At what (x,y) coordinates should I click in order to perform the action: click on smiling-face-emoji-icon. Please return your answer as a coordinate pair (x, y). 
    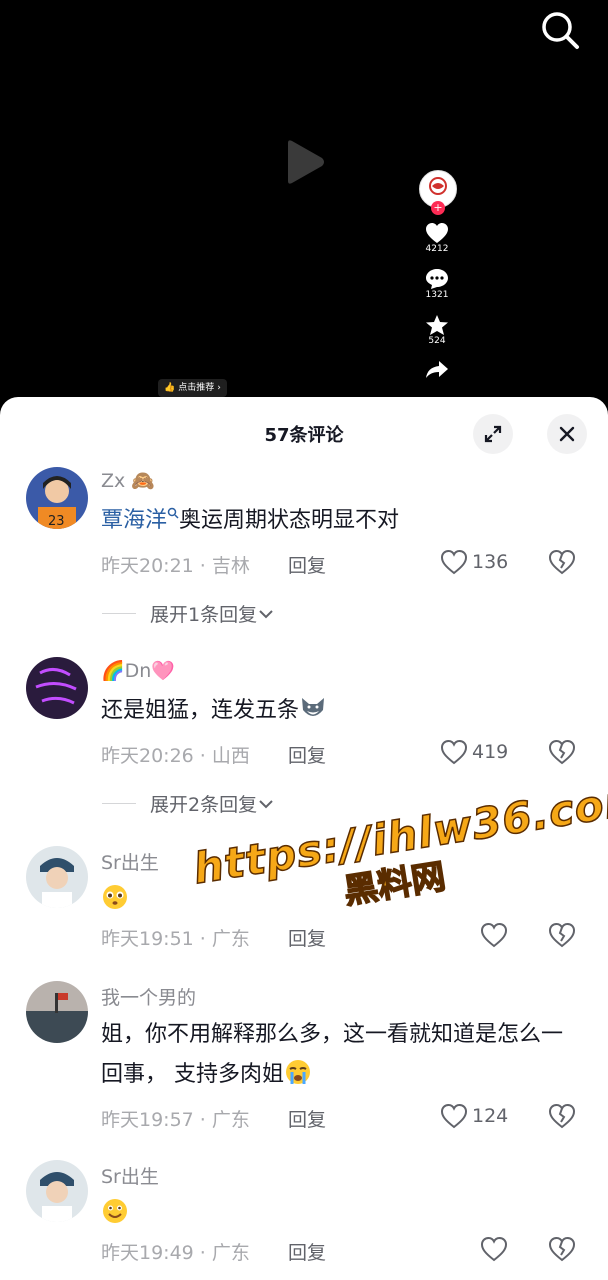
    Looking at the image, I should click on (114, 1210).